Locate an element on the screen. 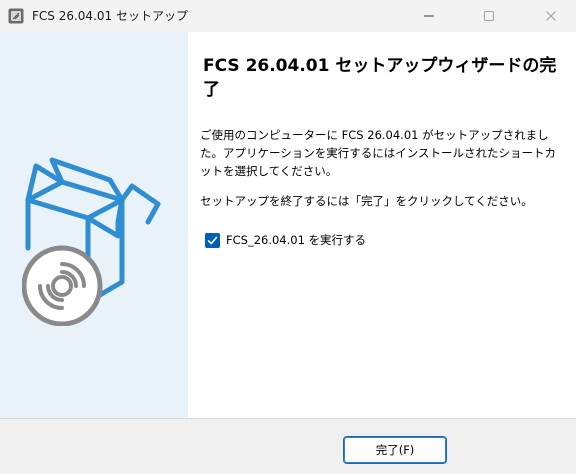 Image resolution: width=576 pixels, height=474 pixels. checkbox-checked is located at coordinates (212, 240).